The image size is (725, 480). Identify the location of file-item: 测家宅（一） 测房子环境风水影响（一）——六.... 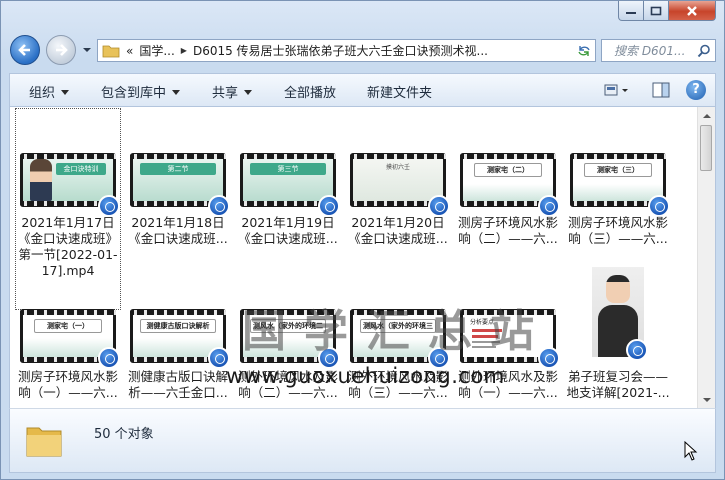
(68, 355).